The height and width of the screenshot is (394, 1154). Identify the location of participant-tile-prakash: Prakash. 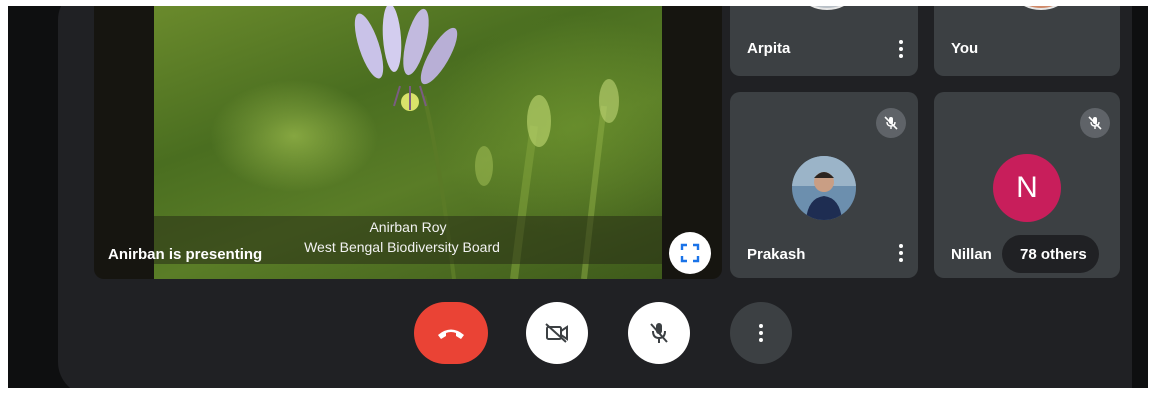
(824, 185).